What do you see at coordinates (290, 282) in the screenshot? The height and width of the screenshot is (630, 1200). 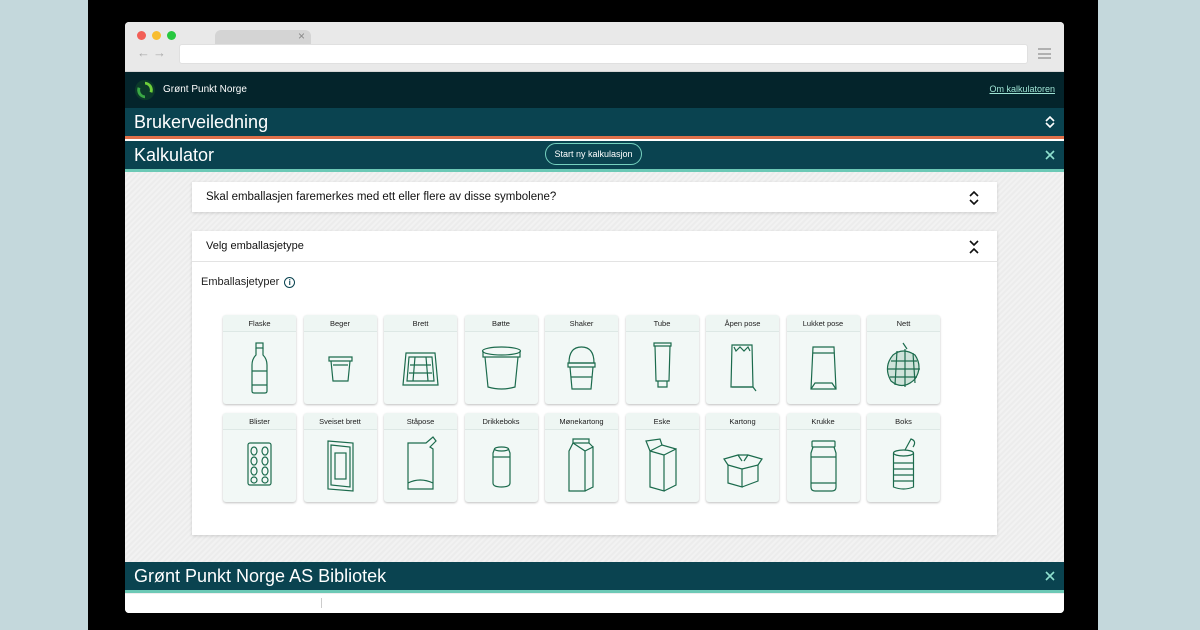 I see `info-icon: i` at bounding box center [290, 282].